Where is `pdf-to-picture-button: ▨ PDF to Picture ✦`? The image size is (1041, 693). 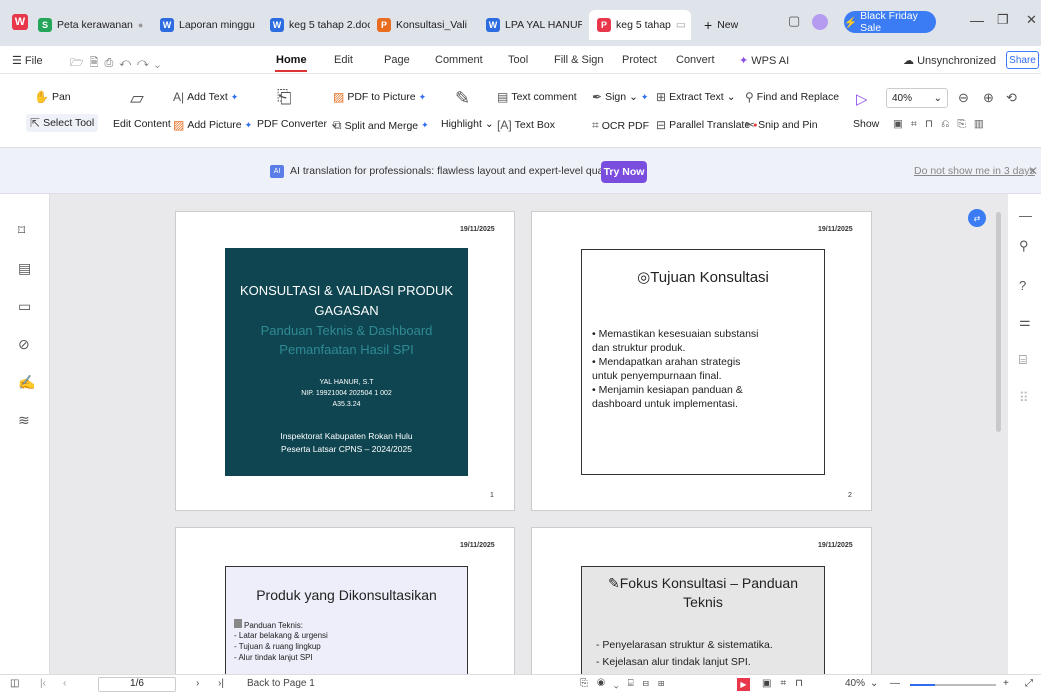 pdf-to-picture-button: ▨ PDF to Picture ✦ is located at coordinates (379, 97).